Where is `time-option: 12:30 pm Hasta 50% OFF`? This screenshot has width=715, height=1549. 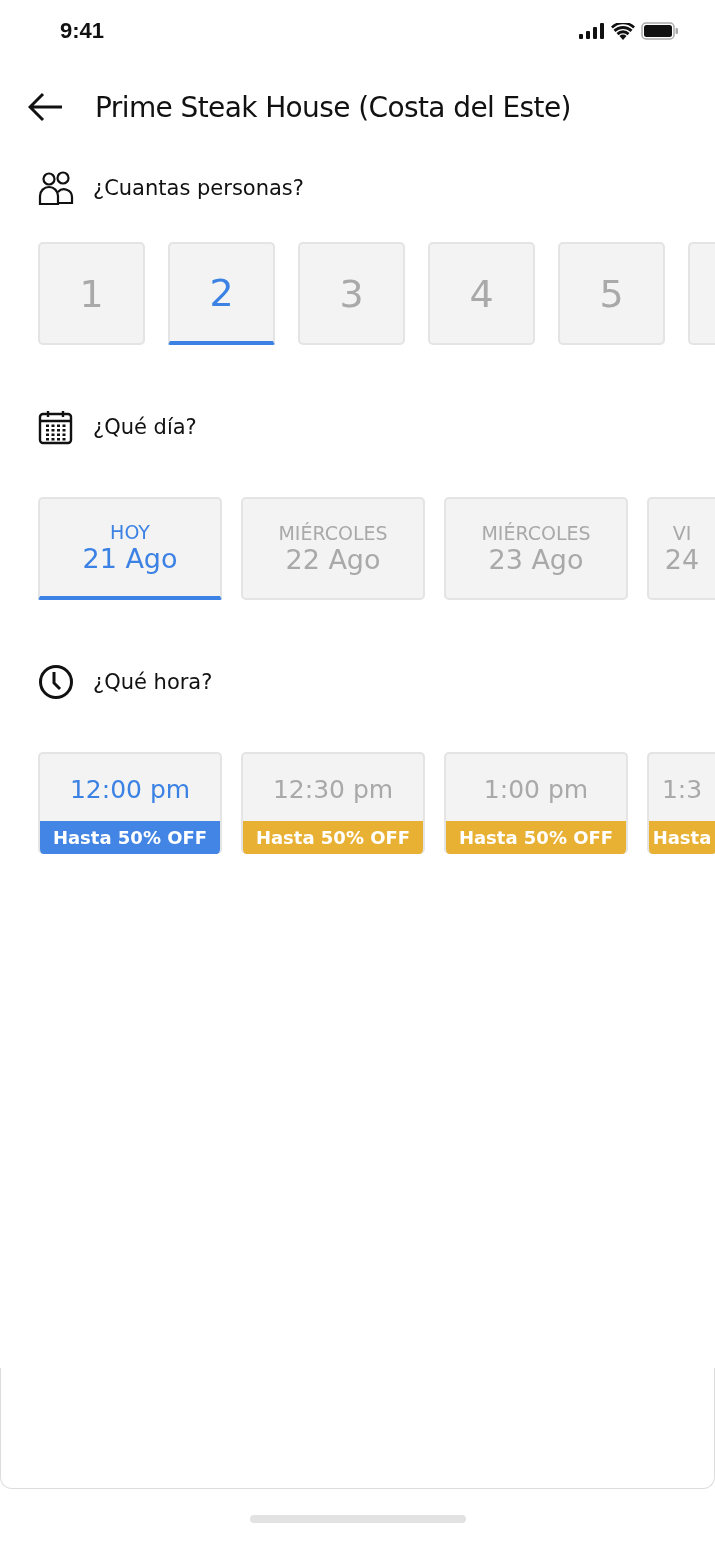
time-option: 12:30 pm Hasta 50% OFF is located at coordinates (333, 803).